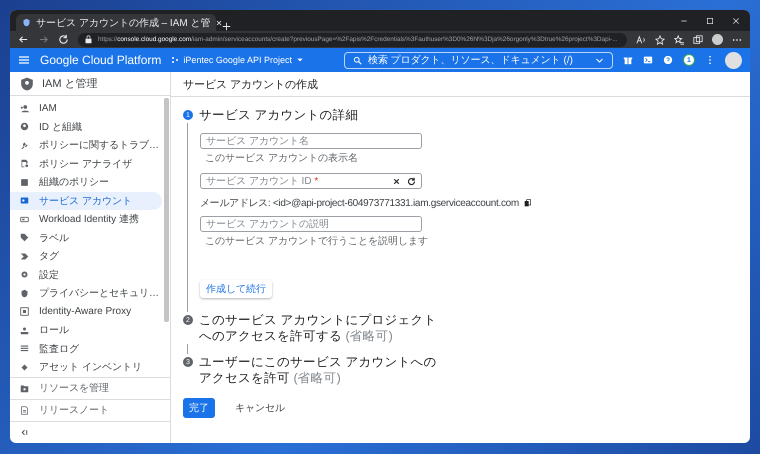 The height and width of the screenshot is (454, 760). What do you see at coordinates (599, 60) in the screenshot?
I see `chevron-down-icon` at bounding box center [599, 60].